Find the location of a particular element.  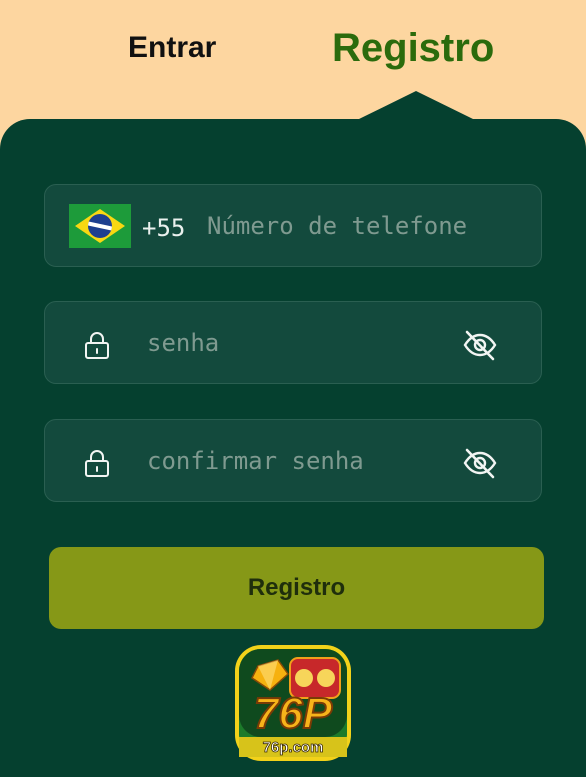

brazil-flag-icon is located at coordinates (100, 226).